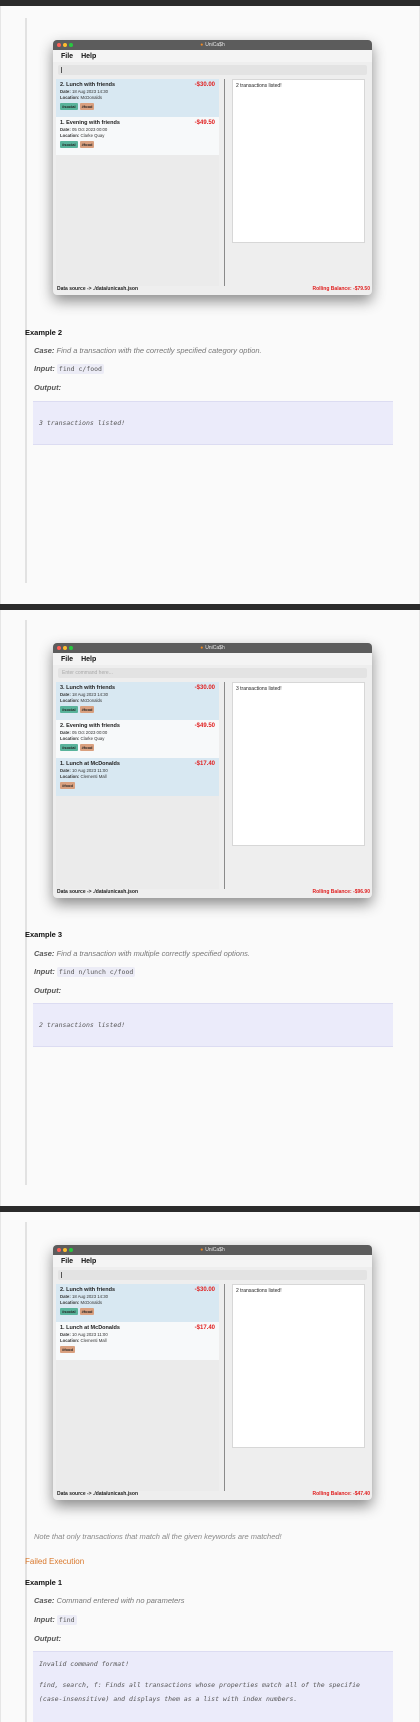 This screenshot has height=1722, width=420. What do you see at coordinates (213, 1025) in the screenshot?
I see `output-block: 2 transactions listed!` at bounding box center [213, 1025].